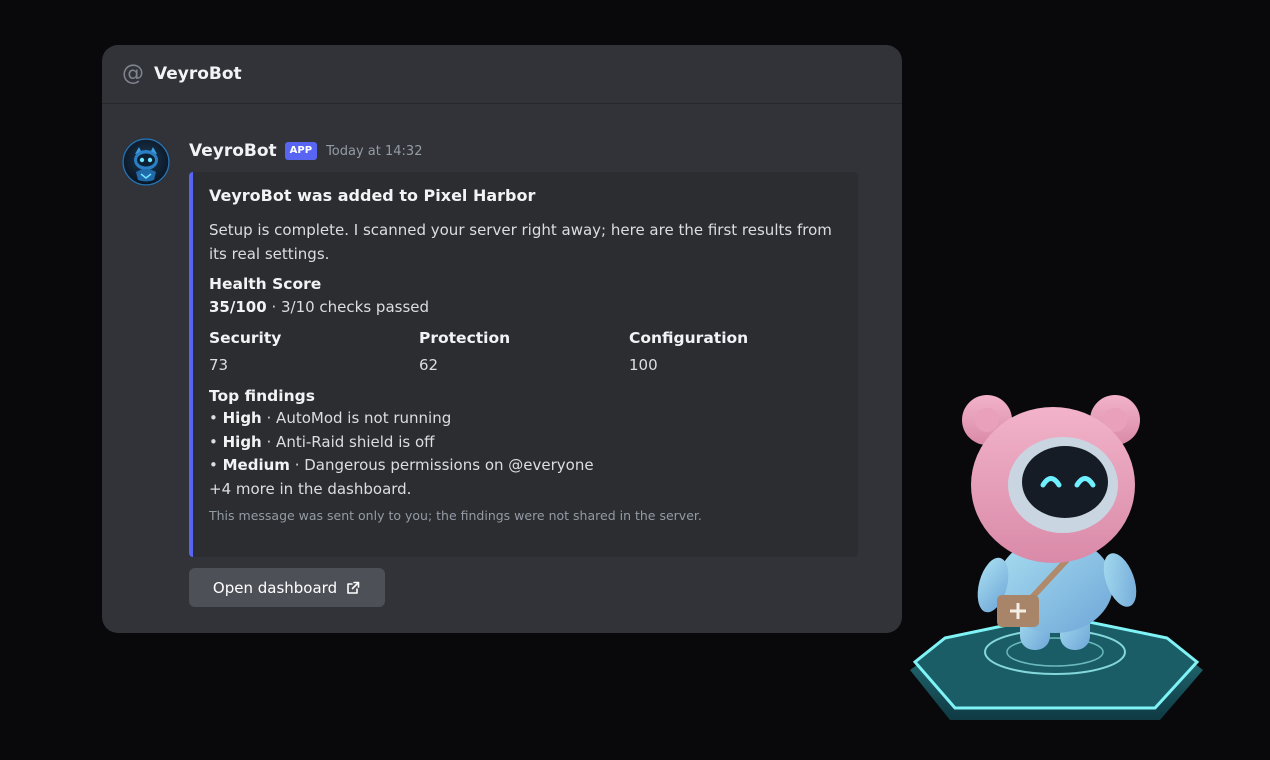 Image resolution: width=1270 pixels, height=760 pixels. I want to click on health-score-number: 35/100, so click(238, 307).